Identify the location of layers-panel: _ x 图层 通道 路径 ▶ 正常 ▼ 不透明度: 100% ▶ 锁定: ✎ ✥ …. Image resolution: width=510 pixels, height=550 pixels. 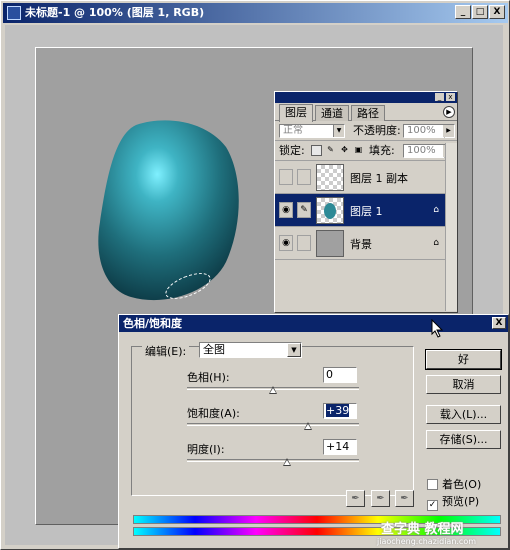
(366, 202).